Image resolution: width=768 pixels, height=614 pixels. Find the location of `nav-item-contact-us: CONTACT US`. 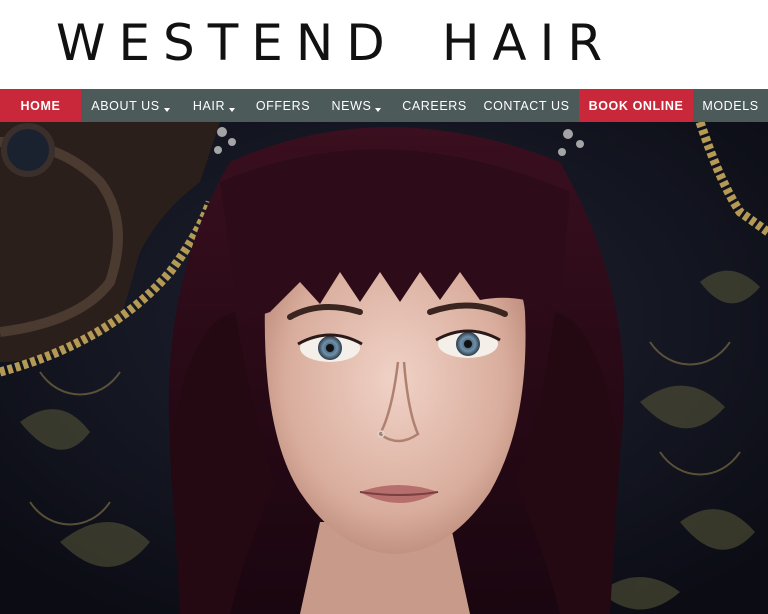

nav-item-contact-us: CONTACT US is located at coordinates (526, 105).